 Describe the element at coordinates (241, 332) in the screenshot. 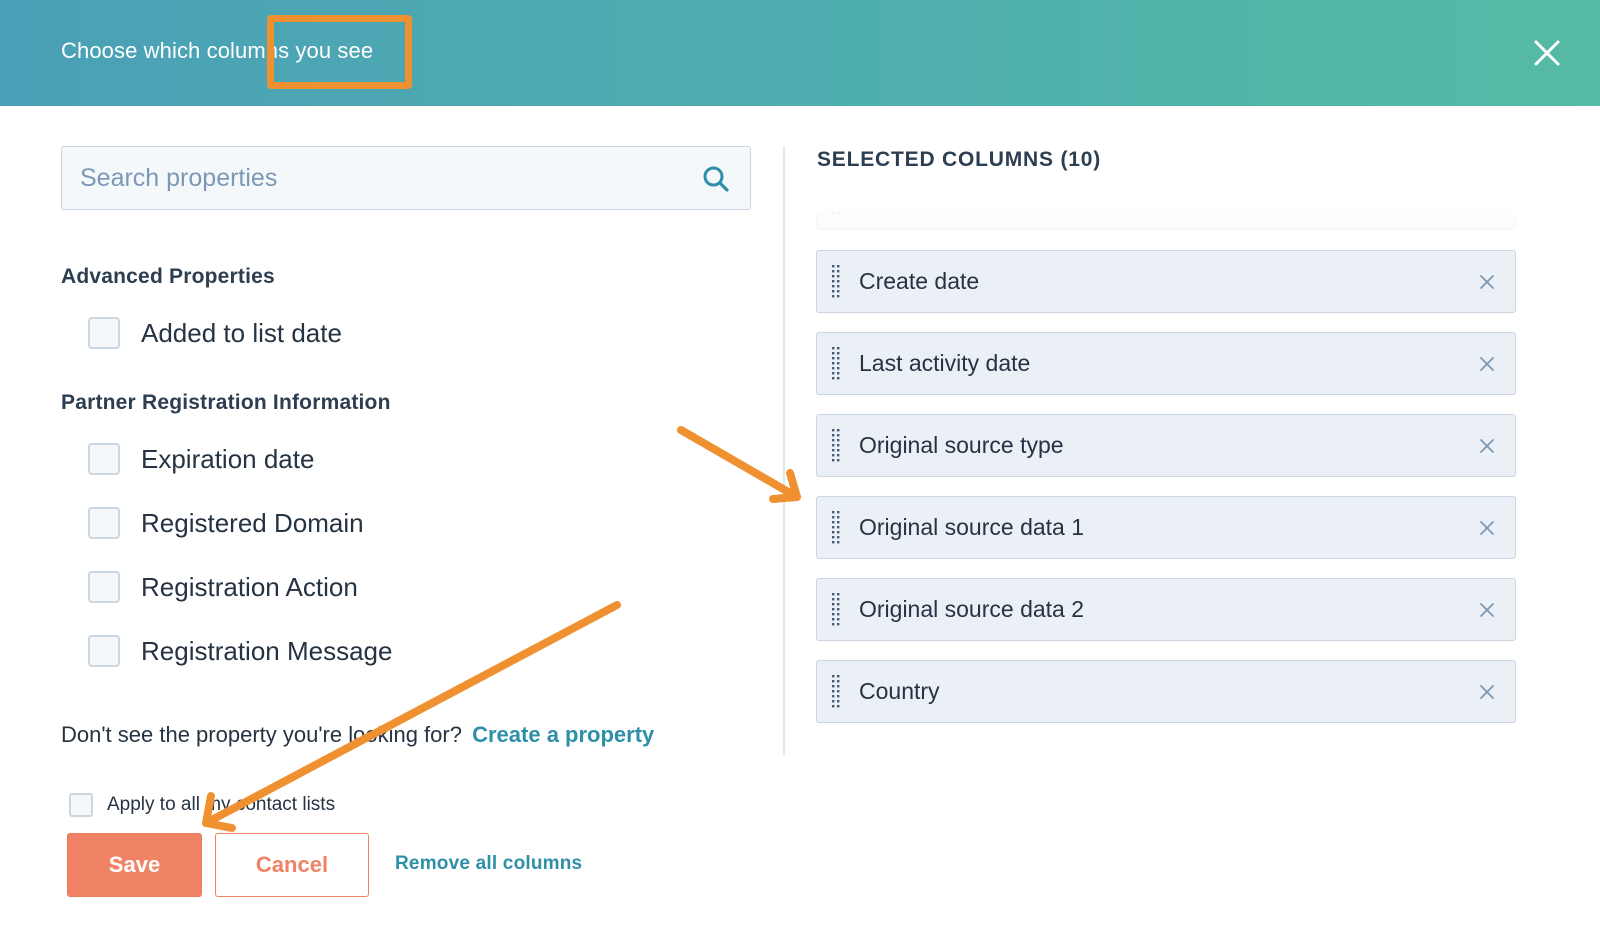

I see `property-label: Added to list date` at that location.